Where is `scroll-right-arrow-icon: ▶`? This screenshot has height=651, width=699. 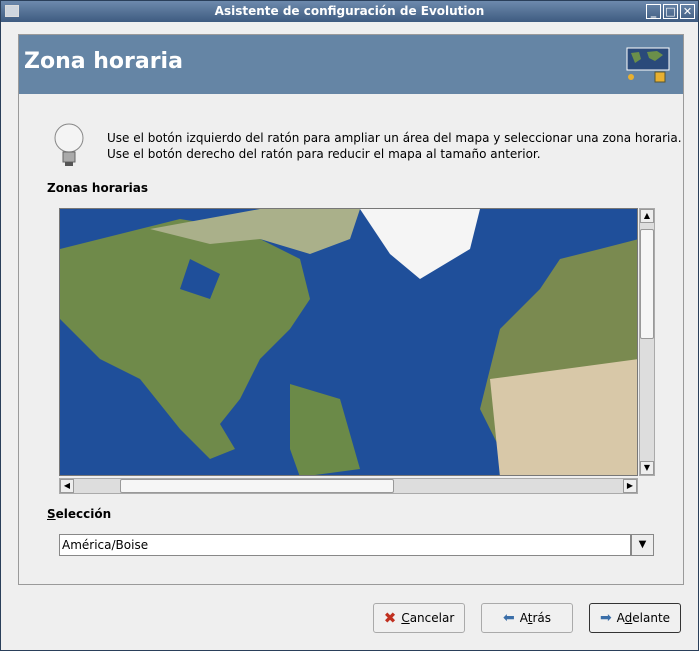 scroll-right-arrow-icon: ▶ is located at coordinates (630, 486).